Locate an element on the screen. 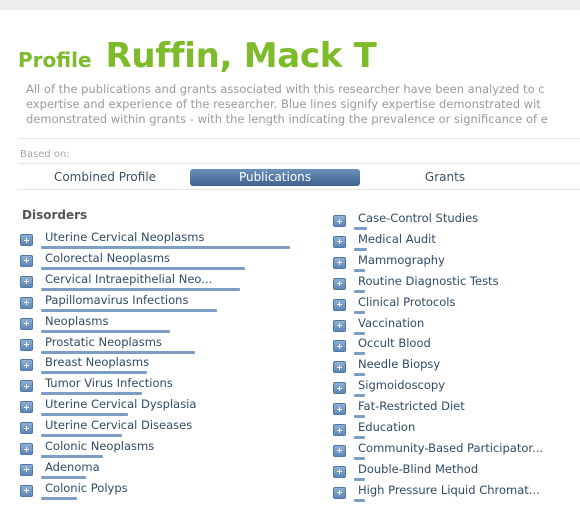  term-item-adenoma: Adenoma is located at coordinates (175, 470).